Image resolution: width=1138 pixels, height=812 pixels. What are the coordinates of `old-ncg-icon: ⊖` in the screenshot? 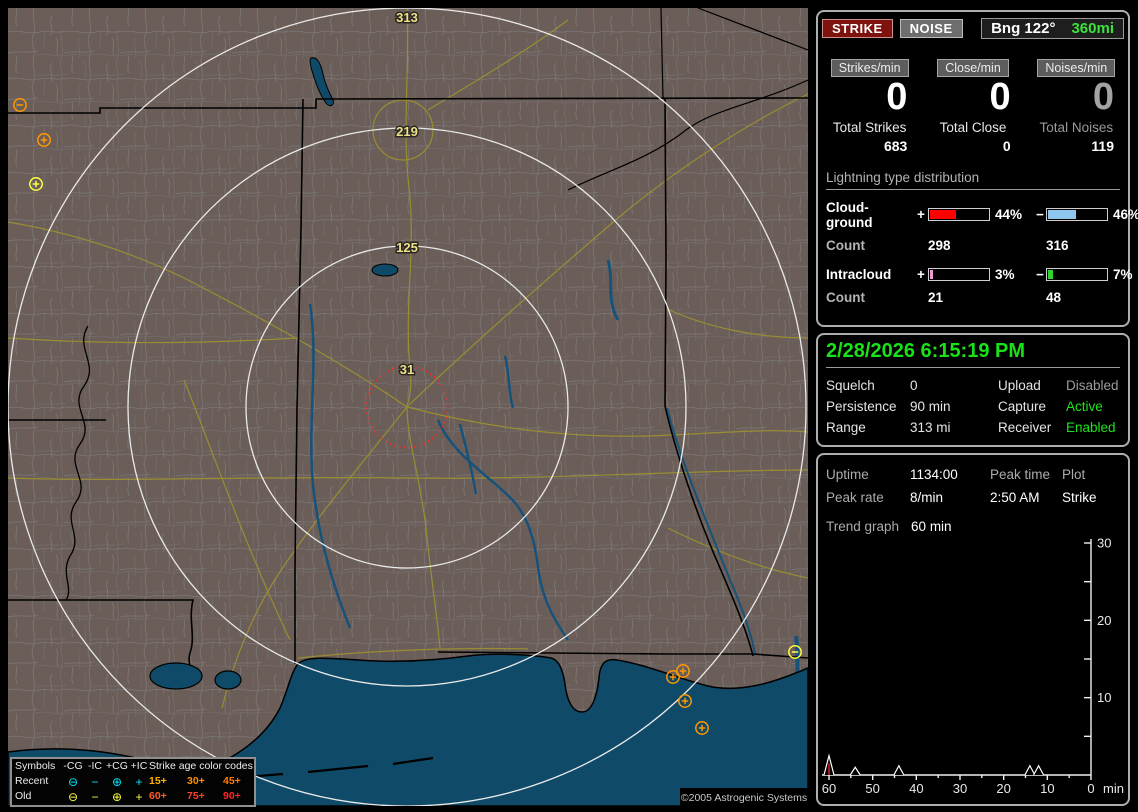 It's located at (73, 796).